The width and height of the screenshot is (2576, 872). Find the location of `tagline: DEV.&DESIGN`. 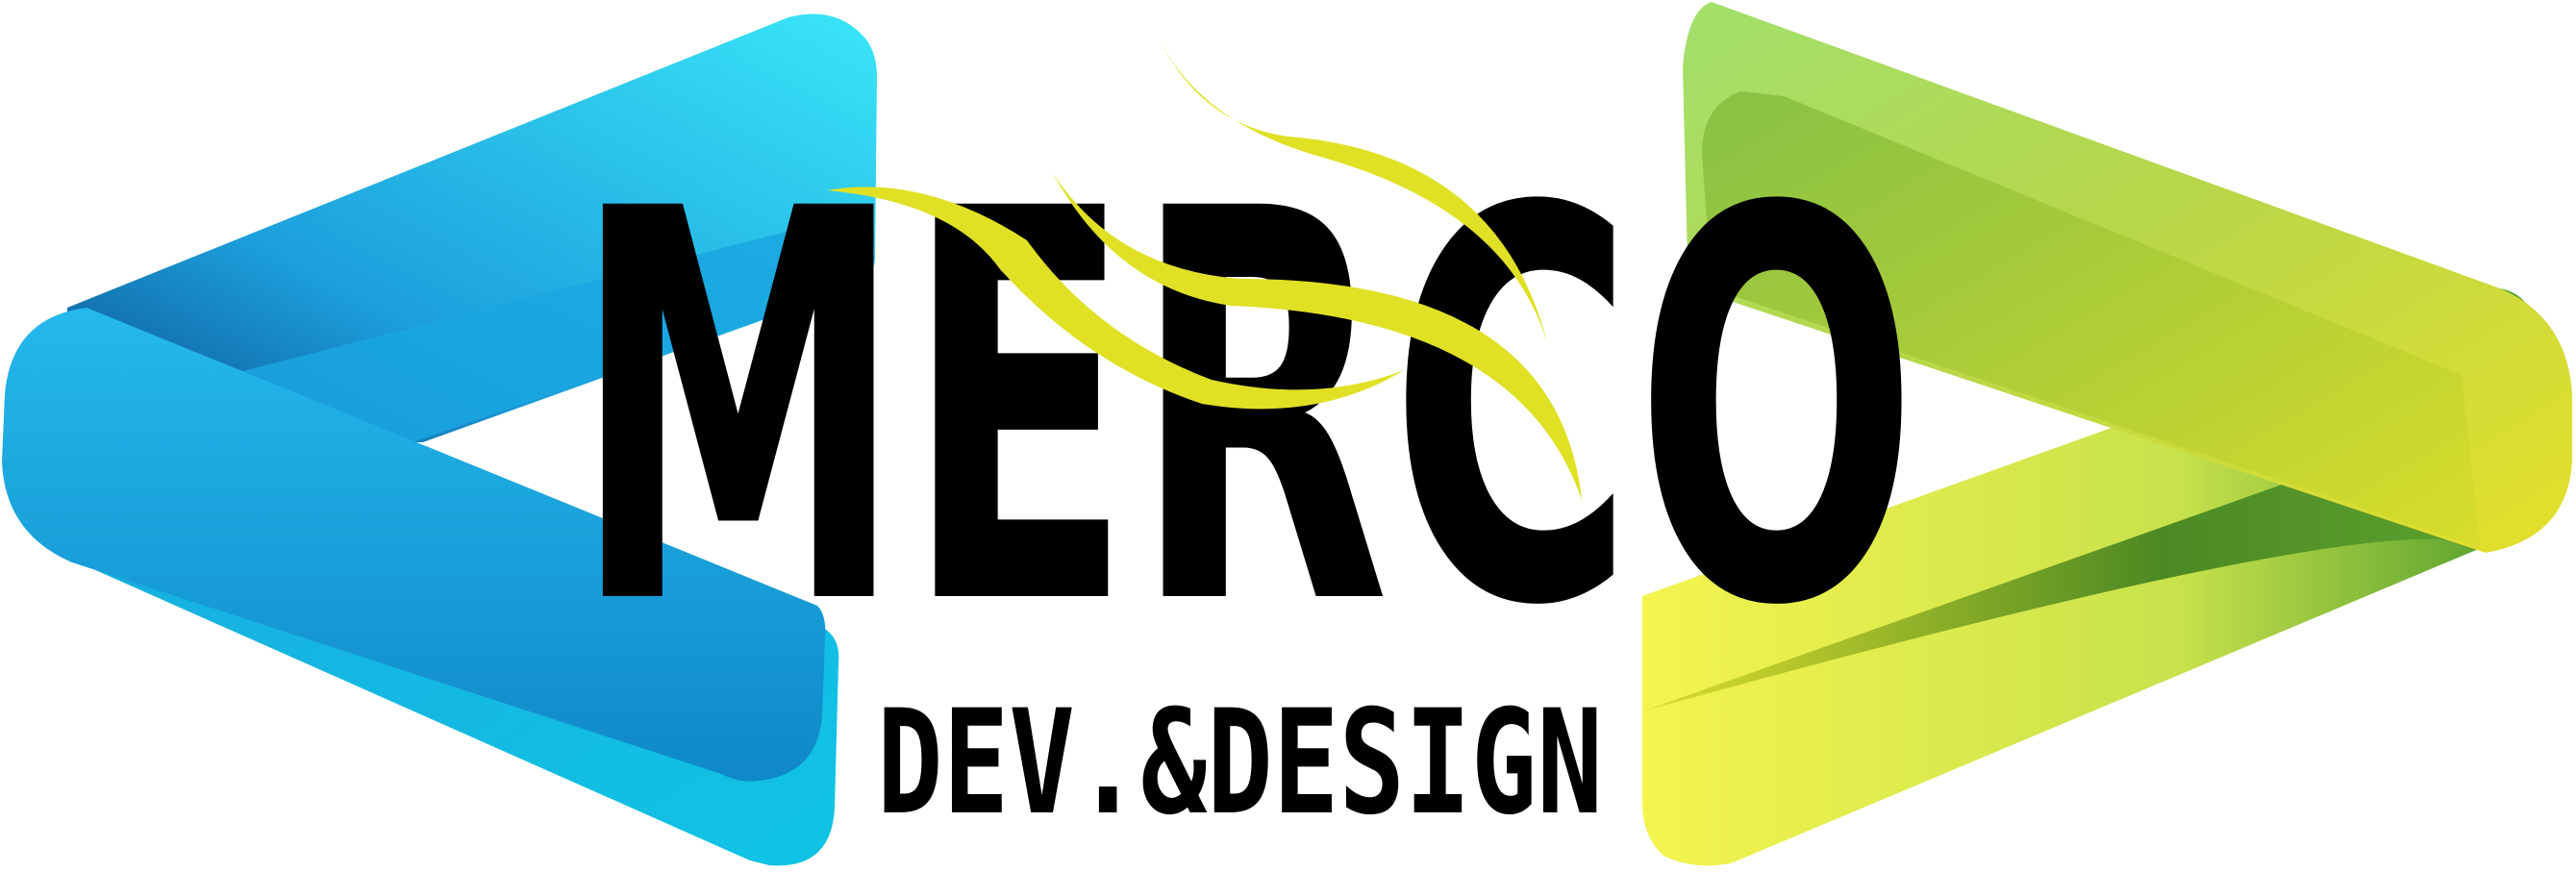

tagline: DEV.&DESIGN is located at coordinates (1240, 763).